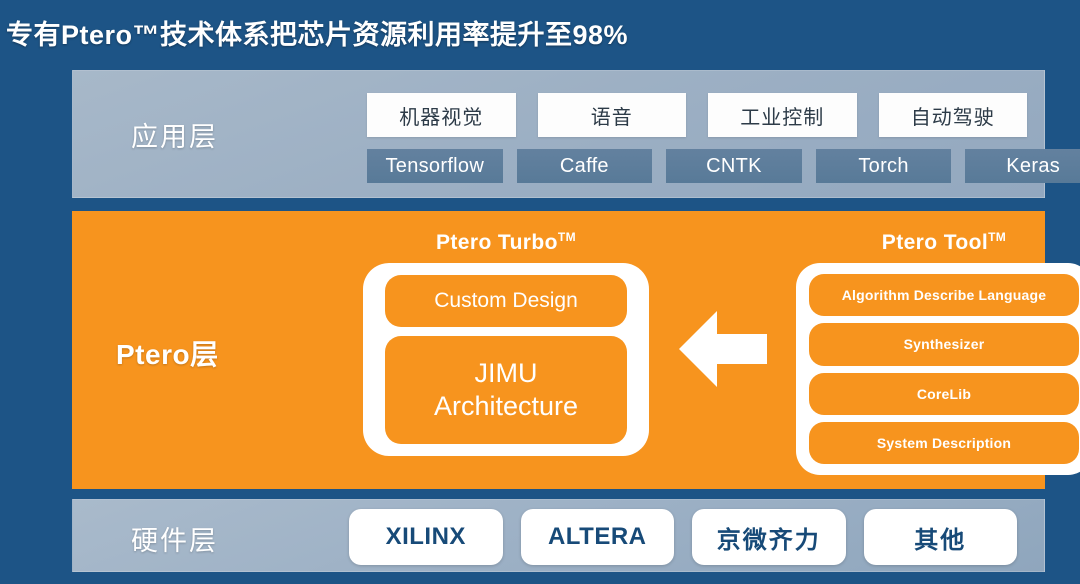 The height and width of the screenshot is (584, 1080). I want to click on hardware-vendor-box: 京微齐力, so click(769, 537).